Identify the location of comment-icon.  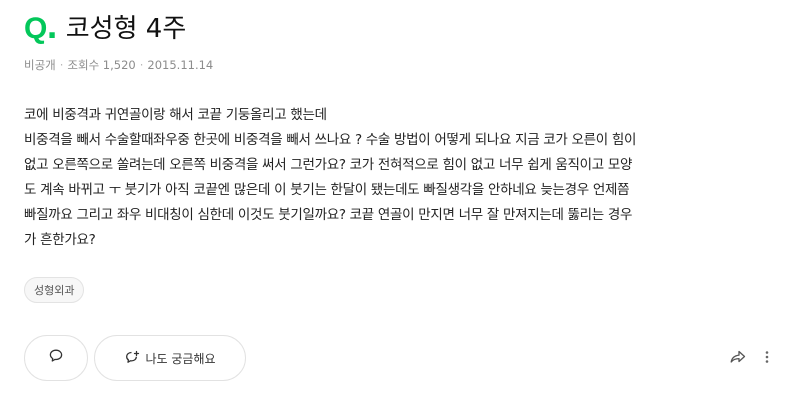
(56, 358).